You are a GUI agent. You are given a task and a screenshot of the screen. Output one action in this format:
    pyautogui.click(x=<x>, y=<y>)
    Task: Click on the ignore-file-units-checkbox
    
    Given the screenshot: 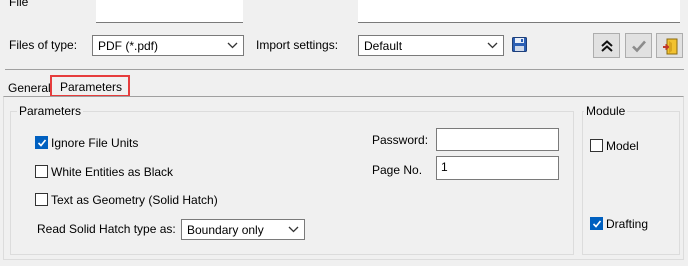 What is the action you would take?
    pyautogui.click(x=41, y=142)
    